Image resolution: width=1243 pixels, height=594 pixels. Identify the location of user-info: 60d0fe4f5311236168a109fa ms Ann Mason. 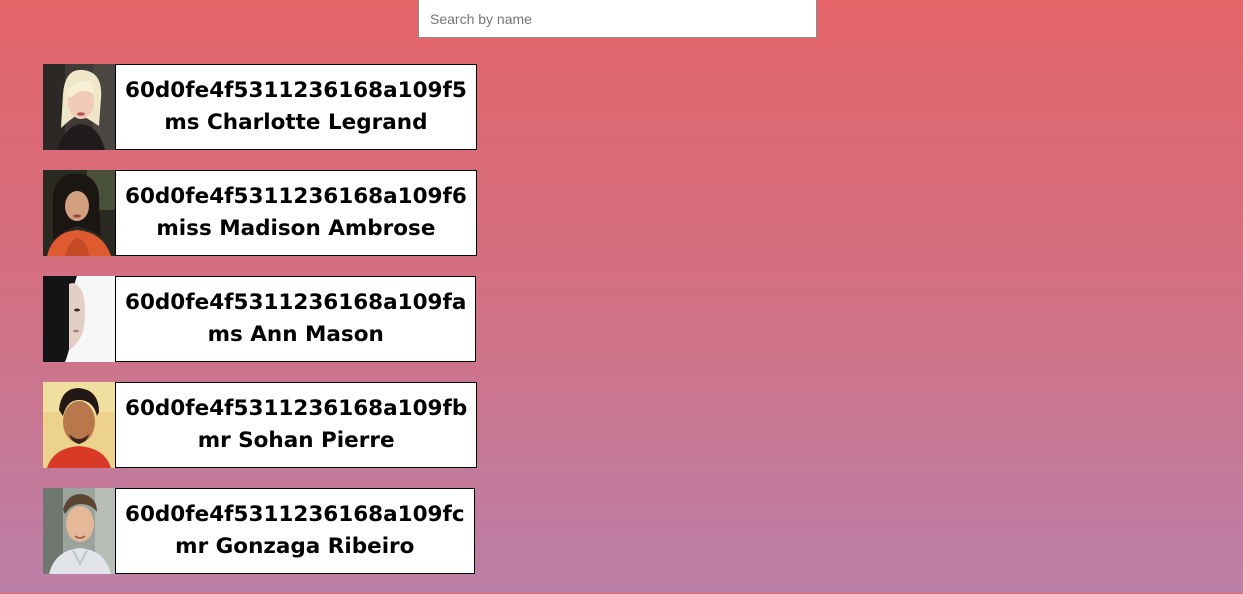
(296, 319).